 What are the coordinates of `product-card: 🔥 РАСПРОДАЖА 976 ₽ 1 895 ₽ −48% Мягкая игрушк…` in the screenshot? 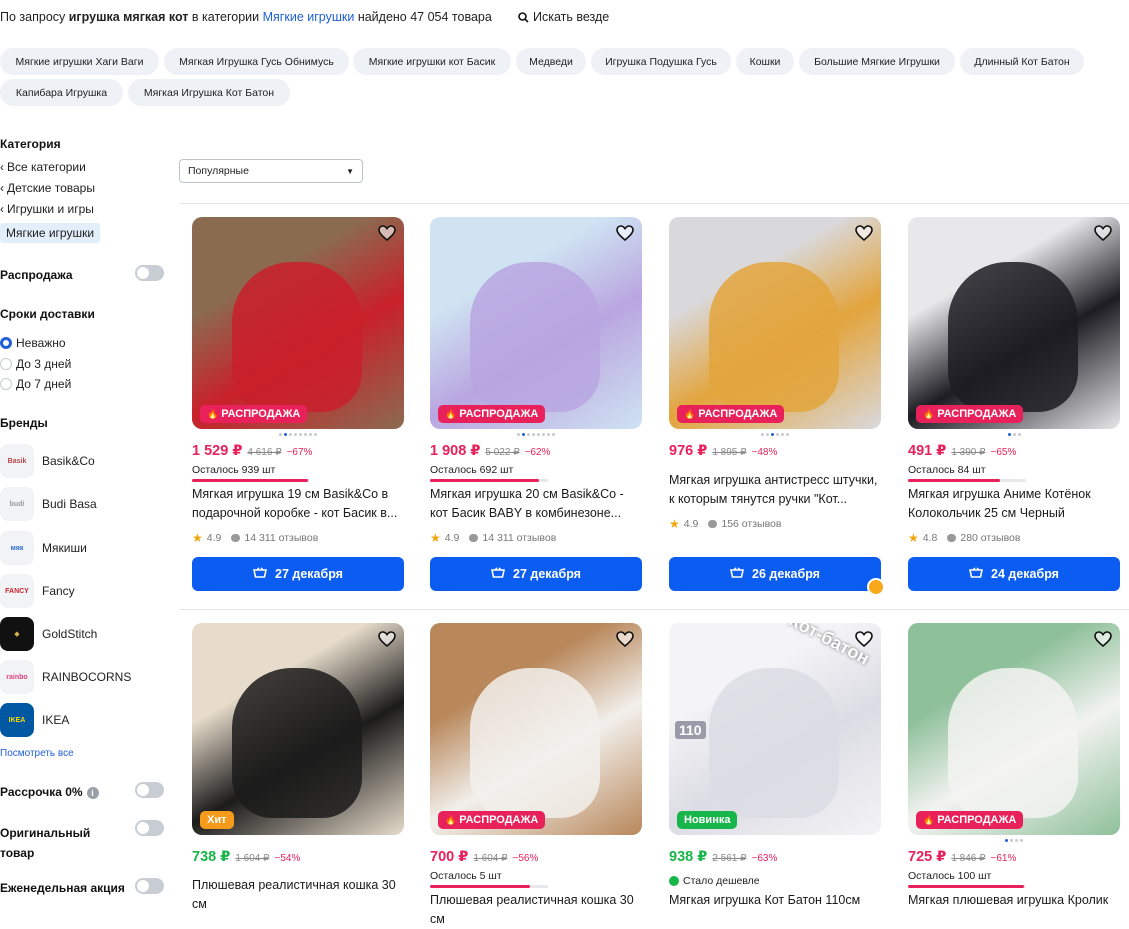 It's located at (775, 404).